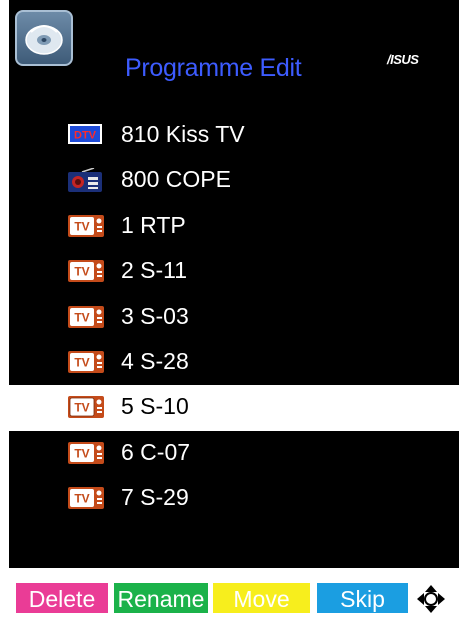  What do you see at coordinates (155, 406) in the screenshot?
I see `channel-label: 5 S-10` at bounding box center [155, 406].